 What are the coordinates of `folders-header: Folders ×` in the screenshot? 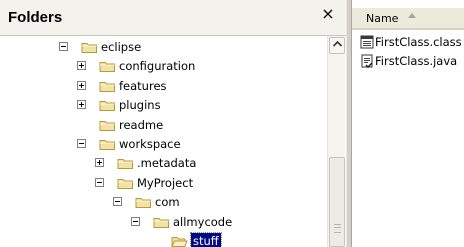 It's located at (173, 18).